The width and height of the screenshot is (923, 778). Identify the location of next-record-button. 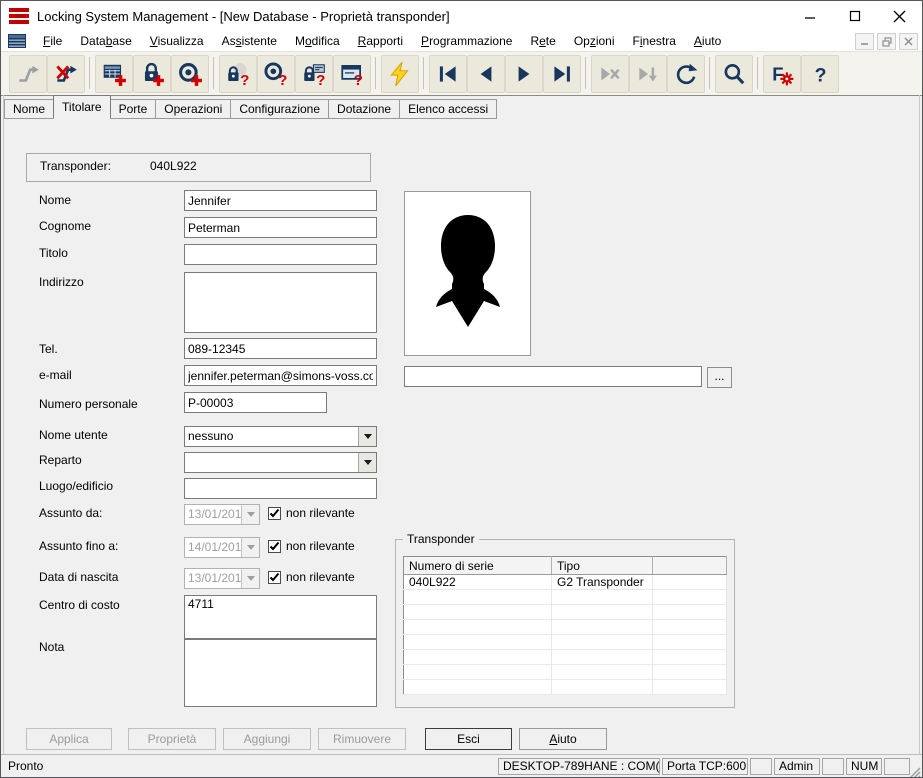
(524, 74).